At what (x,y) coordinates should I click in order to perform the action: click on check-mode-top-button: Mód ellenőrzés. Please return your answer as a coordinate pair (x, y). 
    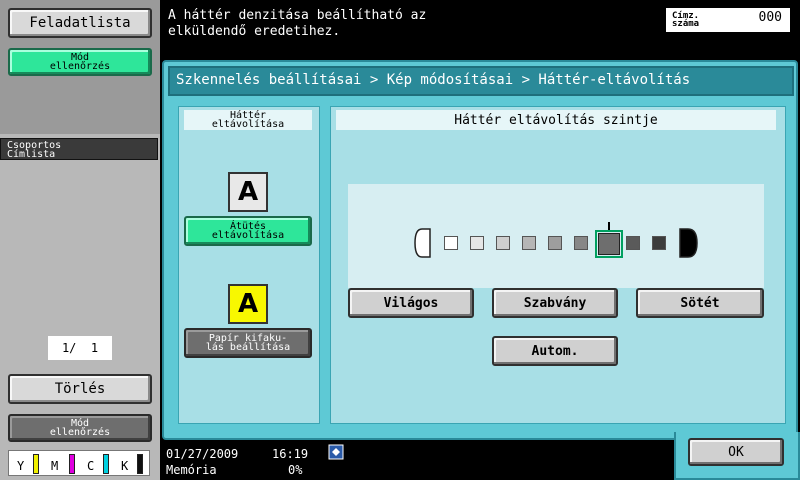
    Looking at the image, I should click on (80, 62).